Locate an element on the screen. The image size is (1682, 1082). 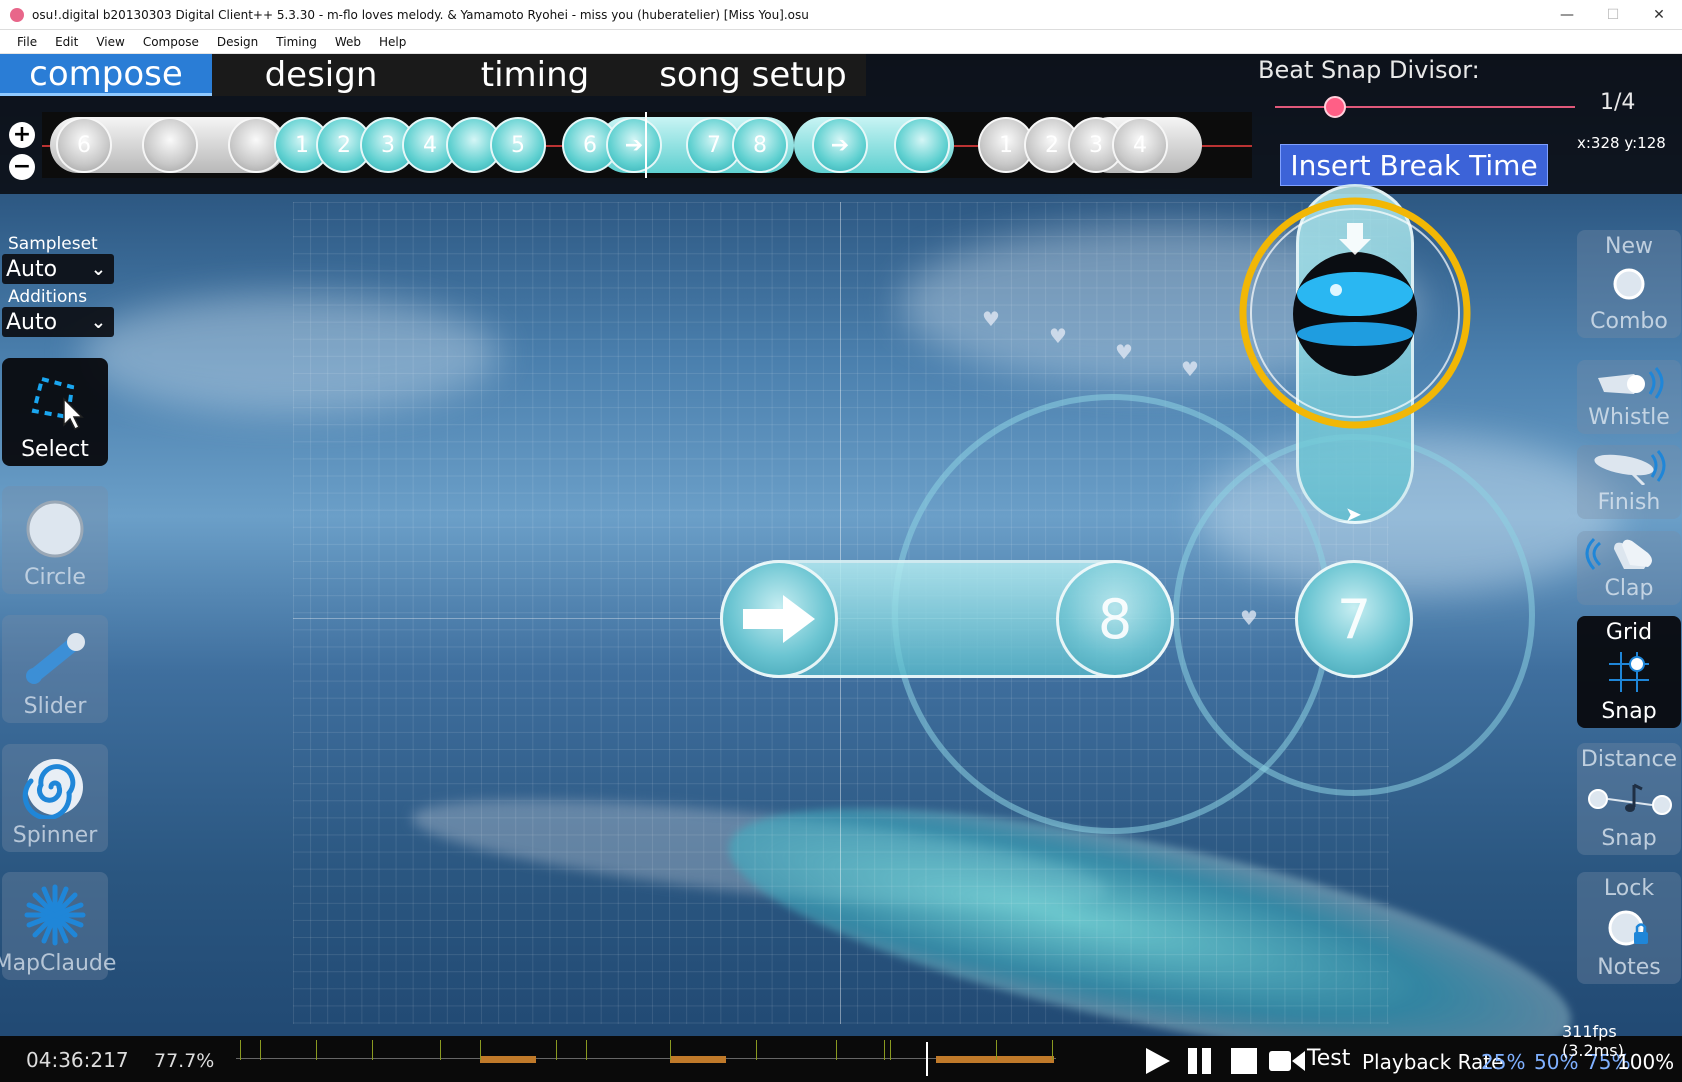
slider-head is located at coordinates (779, 619).